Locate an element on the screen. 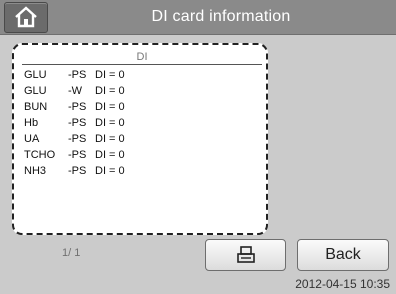  page-title: DI card information is located at coordinates (221, 16).